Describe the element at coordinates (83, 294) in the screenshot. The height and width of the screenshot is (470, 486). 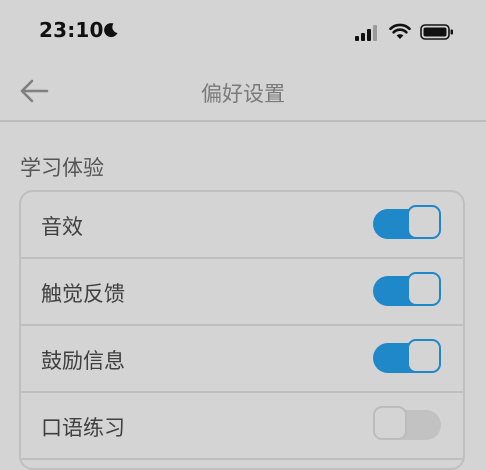
I see `setting-label: 触觉反馈` at that location.